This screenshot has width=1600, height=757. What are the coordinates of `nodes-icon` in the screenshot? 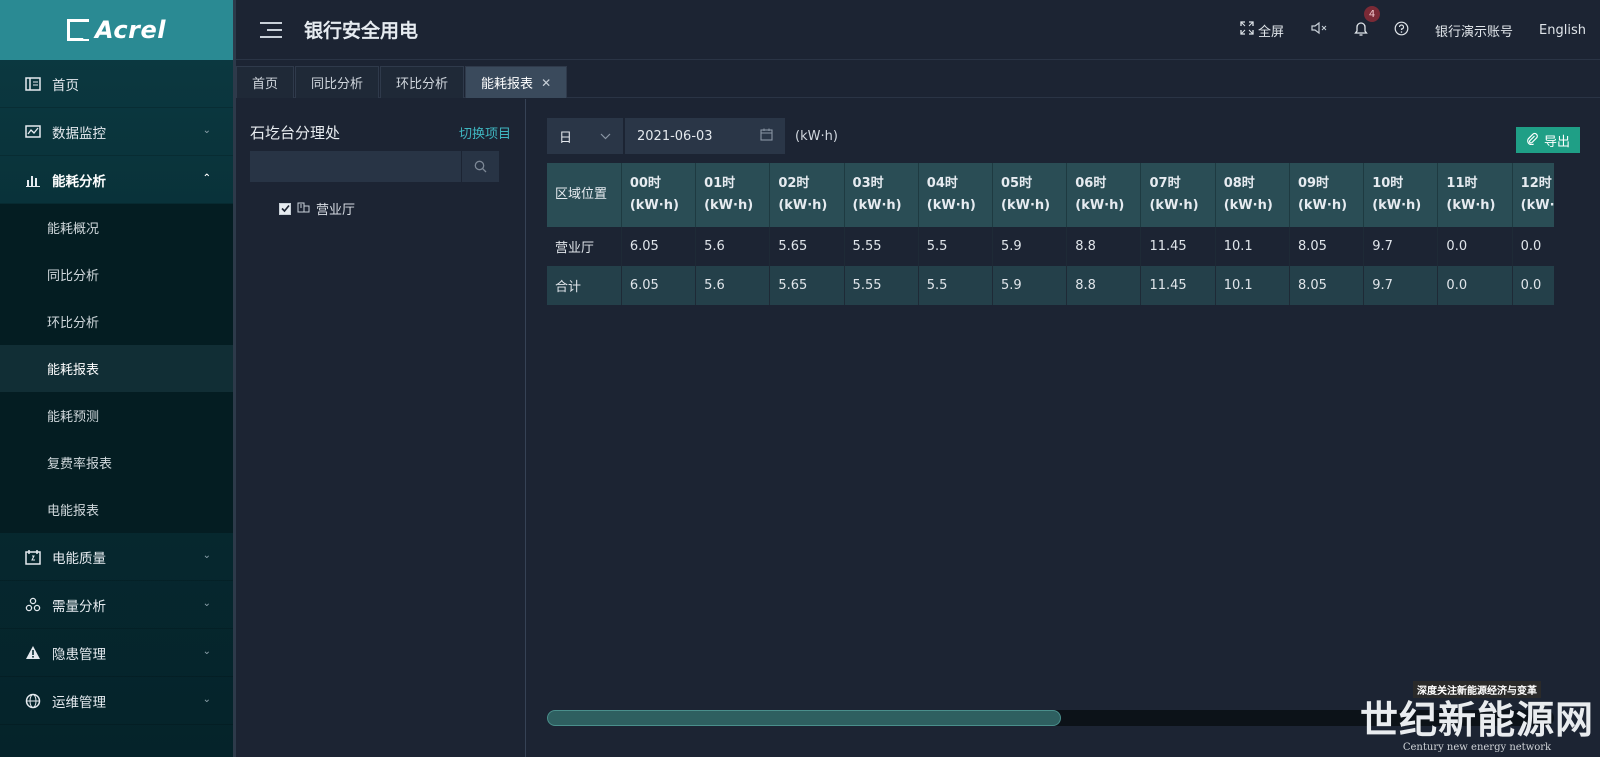 It's located at (33, 605).